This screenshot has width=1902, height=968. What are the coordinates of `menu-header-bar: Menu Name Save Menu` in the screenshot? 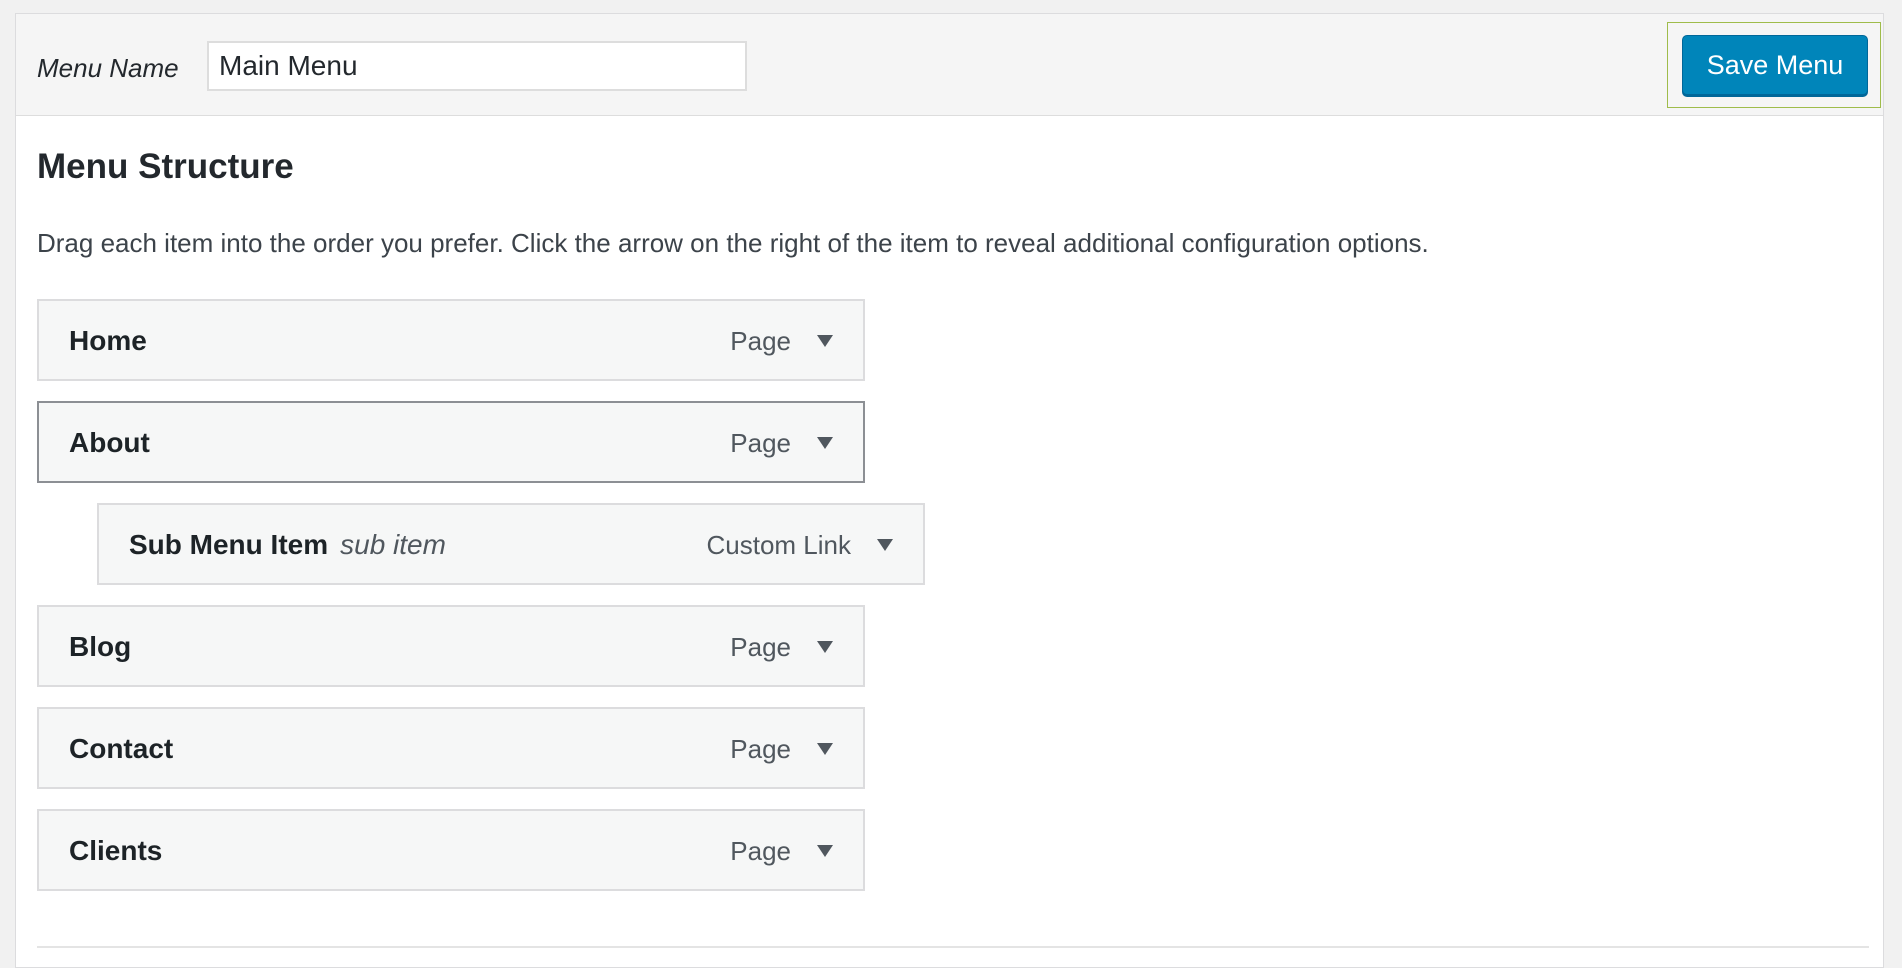 It's located at (949, 65).